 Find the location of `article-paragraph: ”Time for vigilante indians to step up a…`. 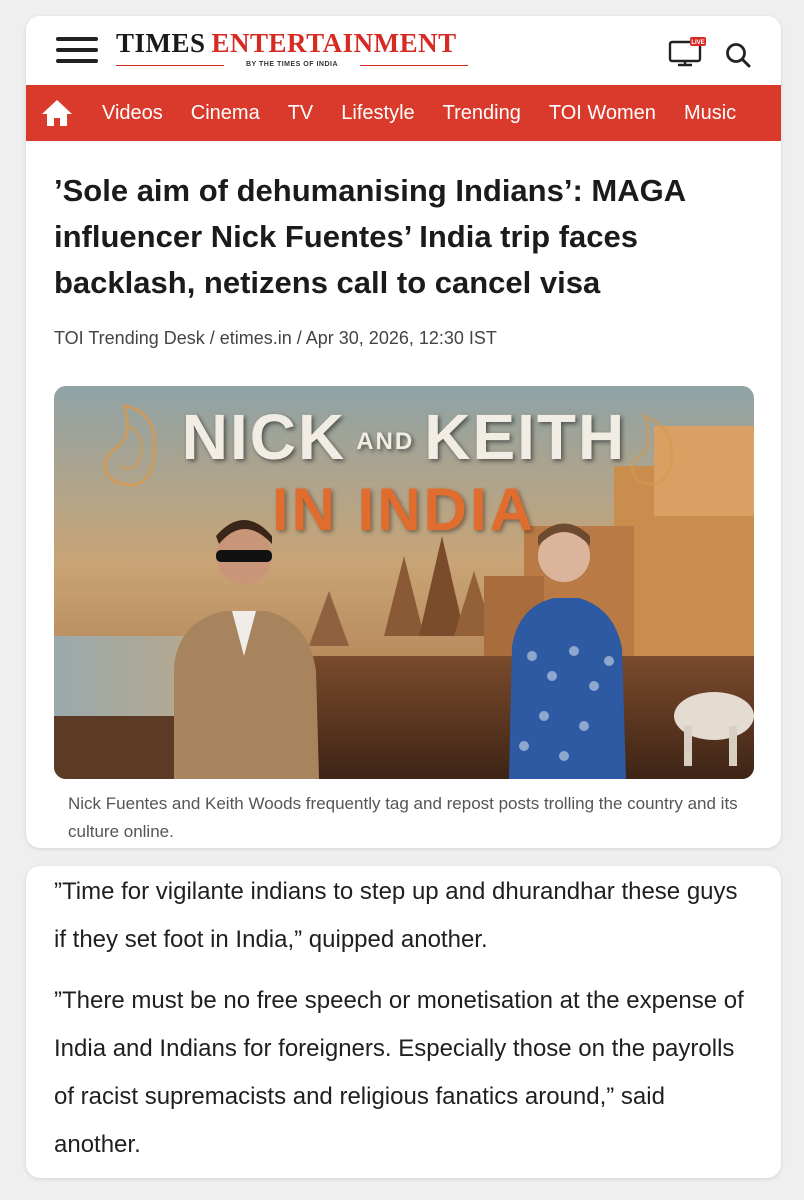

article-paragraph: ”Time for vigilante indians to step up a… is located at coordinates (396, 915).